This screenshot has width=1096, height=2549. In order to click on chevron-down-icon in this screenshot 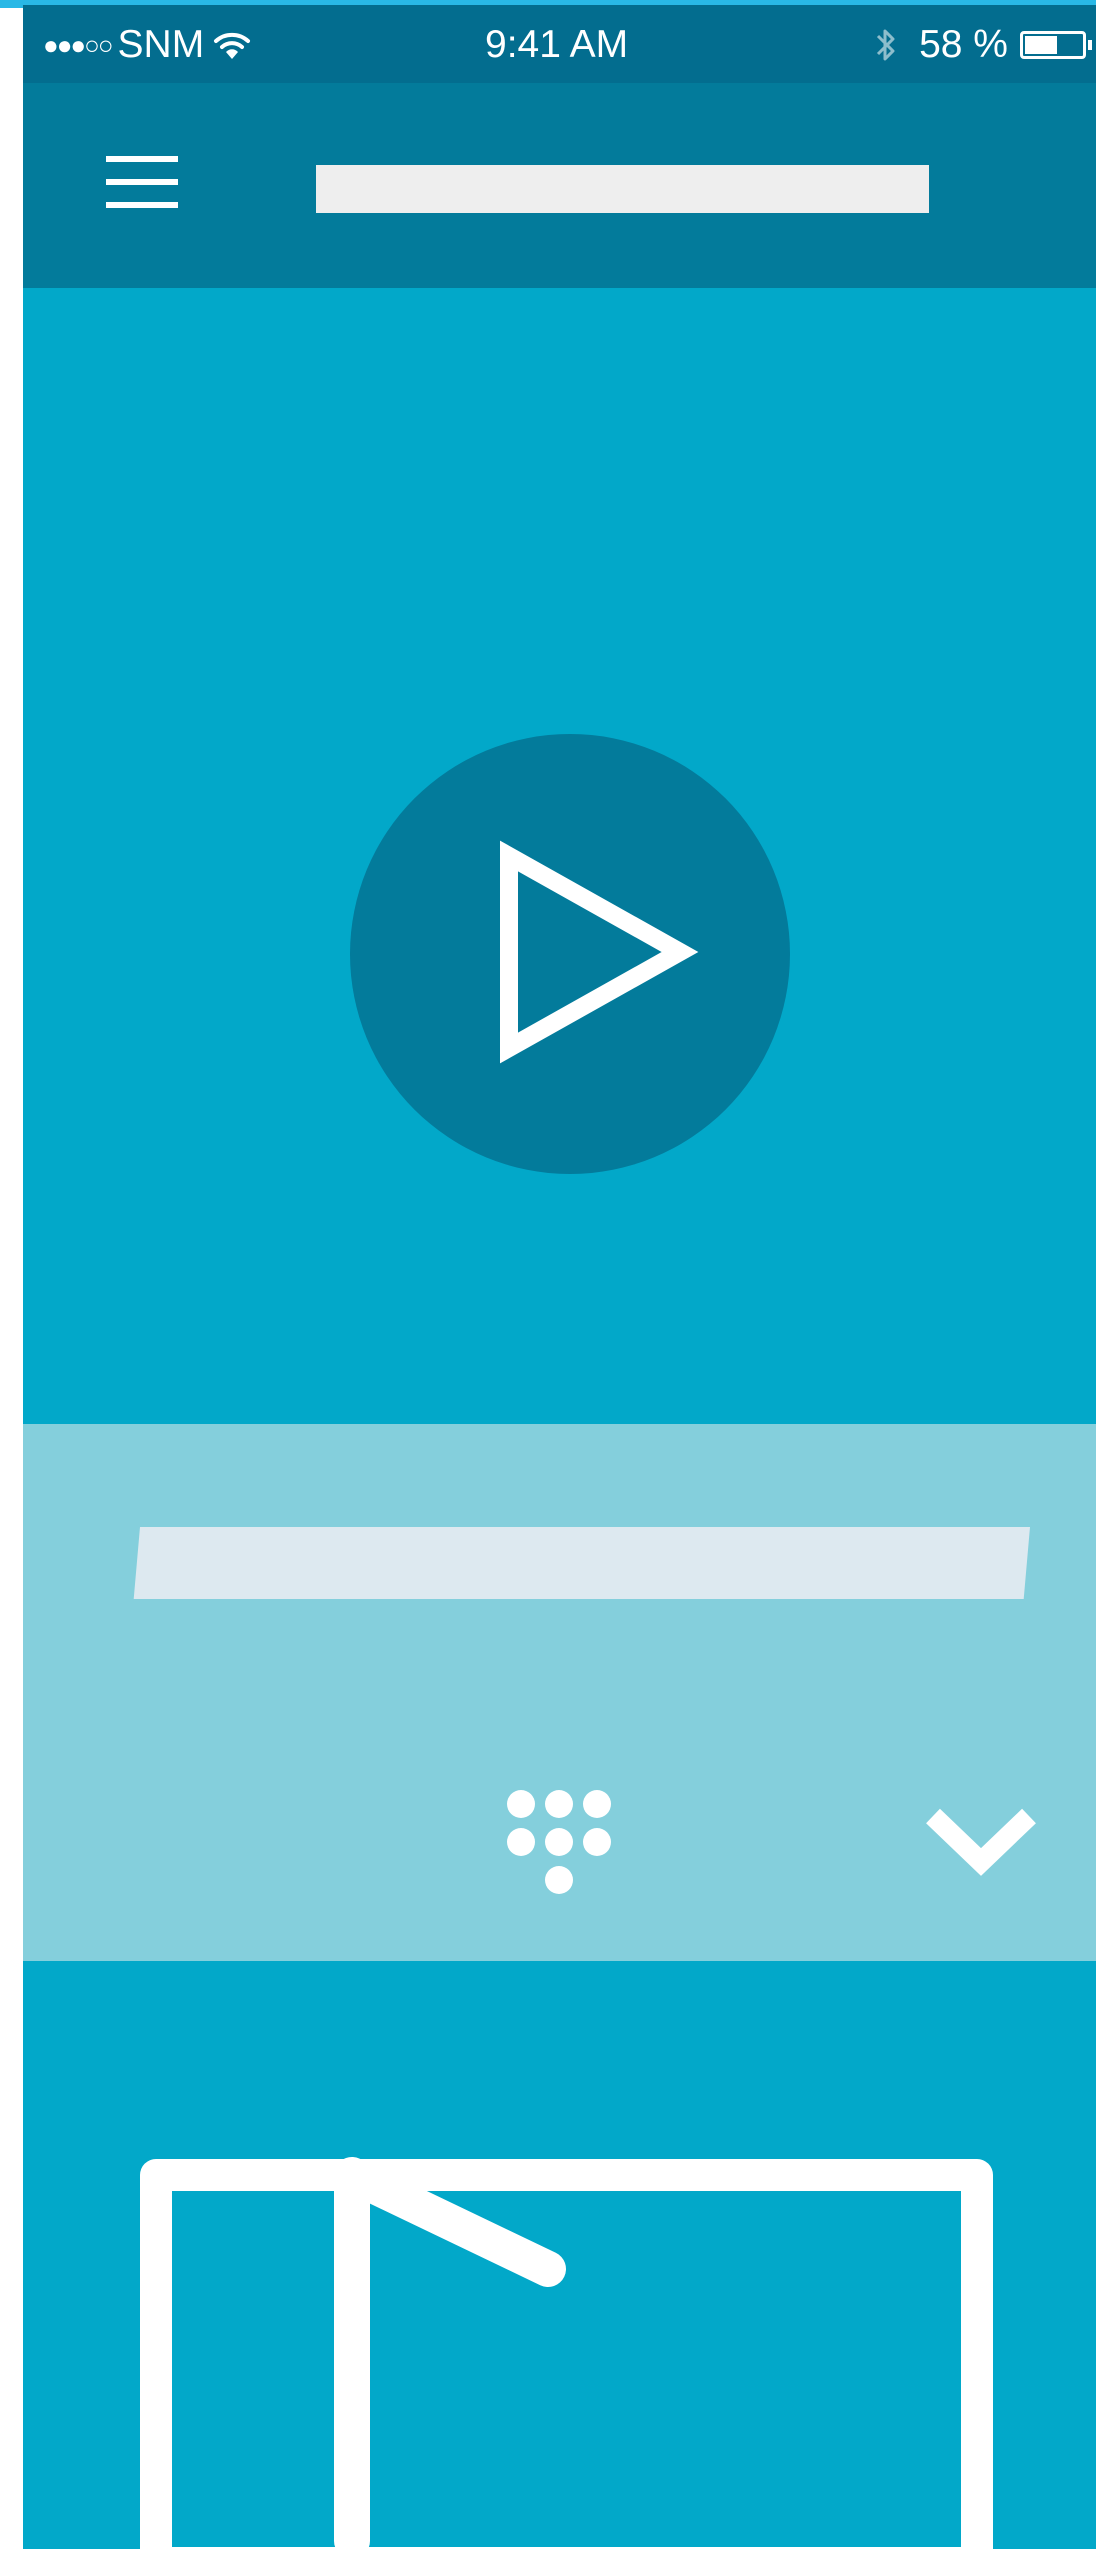, I will do `click(981, 1842)`.